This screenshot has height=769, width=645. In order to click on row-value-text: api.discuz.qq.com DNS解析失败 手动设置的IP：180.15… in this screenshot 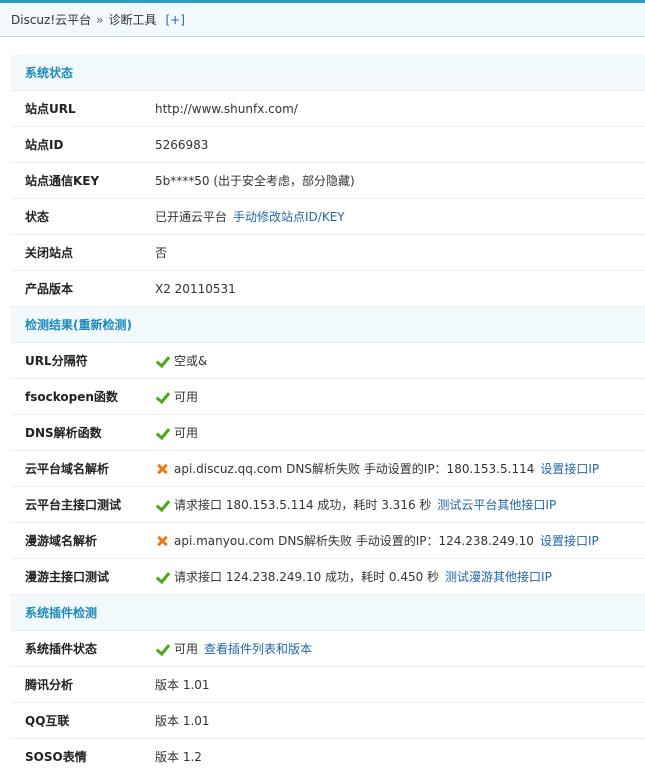, I will do `click(354, 469)`.